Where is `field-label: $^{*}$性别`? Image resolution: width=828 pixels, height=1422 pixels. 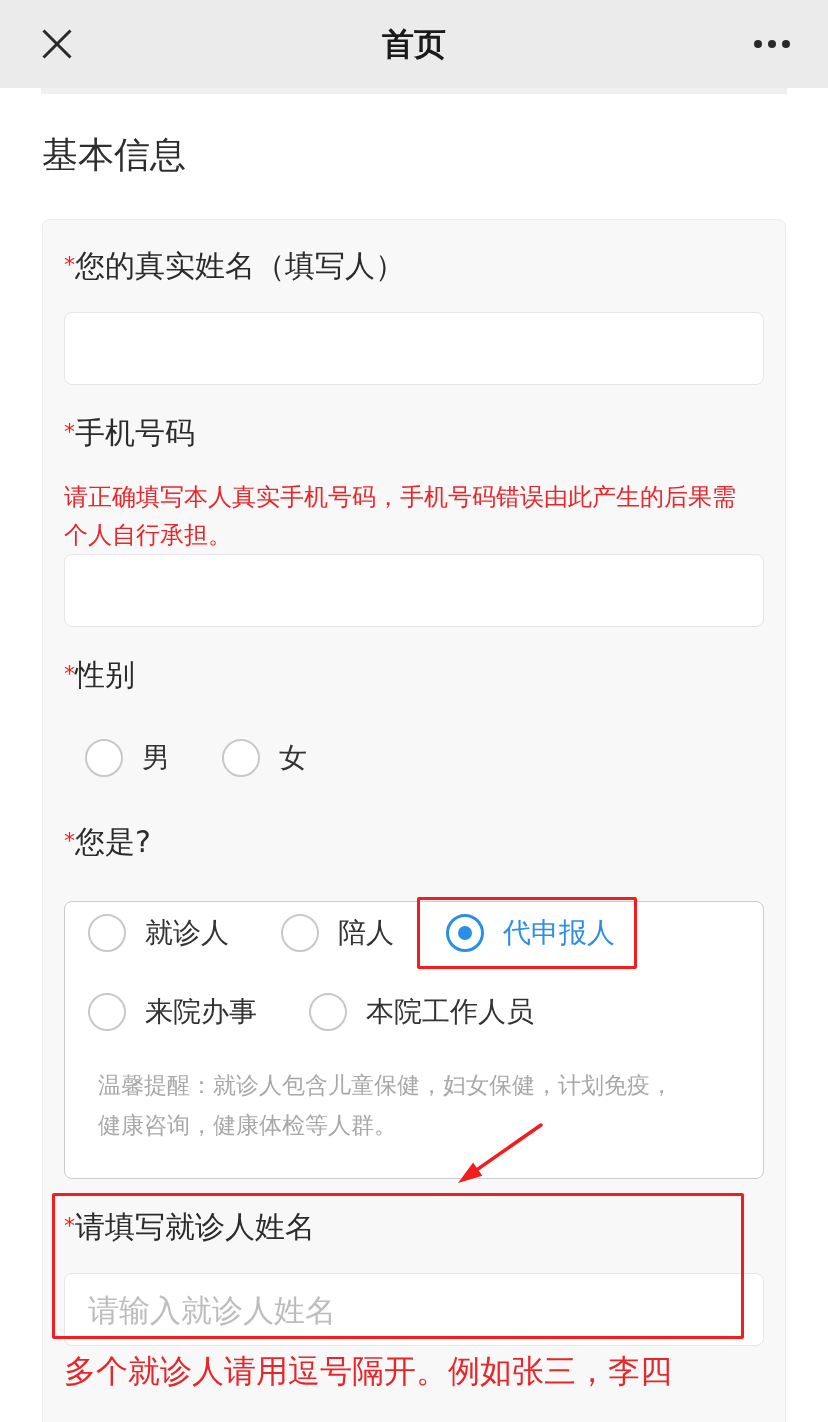 field-label: $^{*}$性别 is located at coordinates (99, 675).